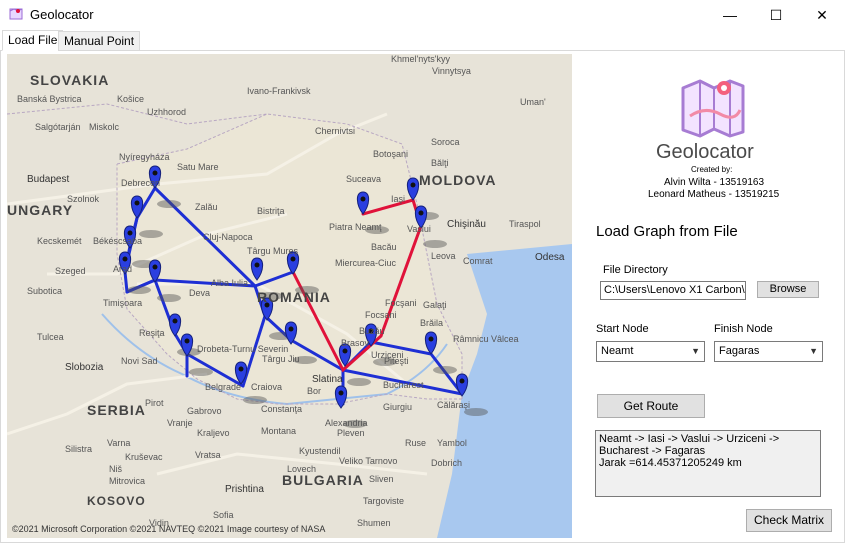 The height and width of the screenshot is (543, 845). I want to click on map-label-city: Mitrovica, so click(127, 481).